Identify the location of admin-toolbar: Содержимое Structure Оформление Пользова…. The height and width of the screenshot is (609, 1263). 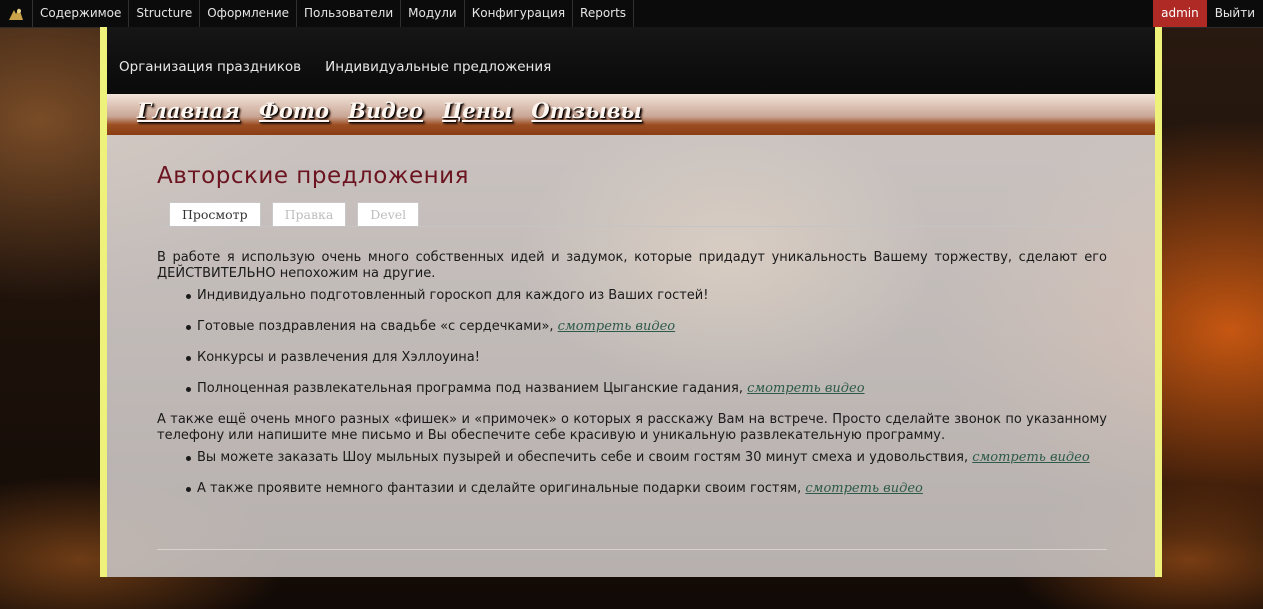
(631, 14).